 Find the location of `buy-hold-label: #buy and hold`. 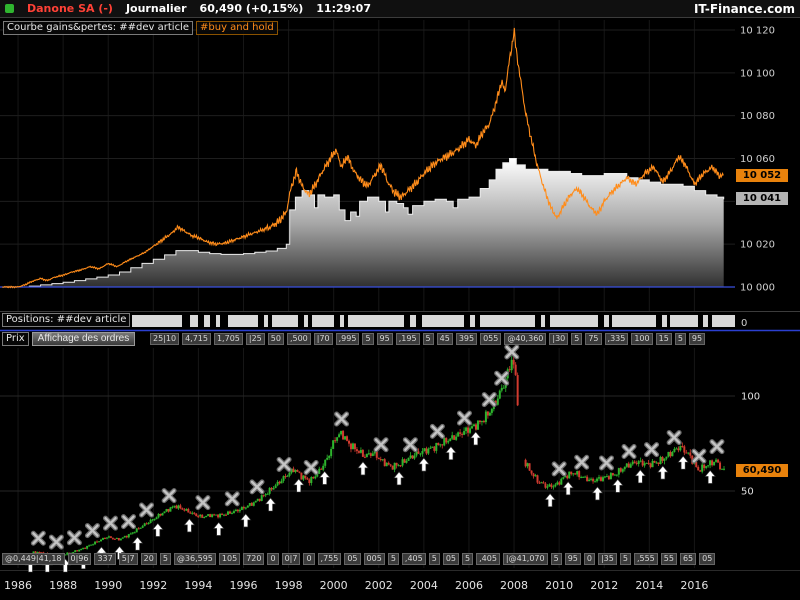

buy-hold-label: #buy and hold is located at coordinates (237, 28).